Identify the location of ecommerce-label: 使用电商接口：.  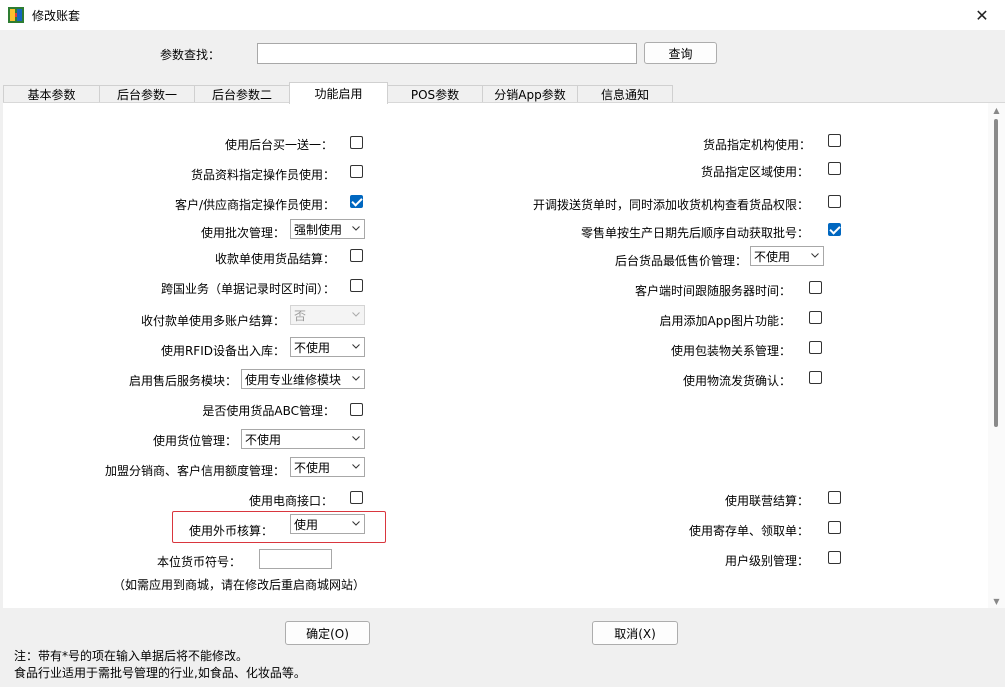
(290, 501).